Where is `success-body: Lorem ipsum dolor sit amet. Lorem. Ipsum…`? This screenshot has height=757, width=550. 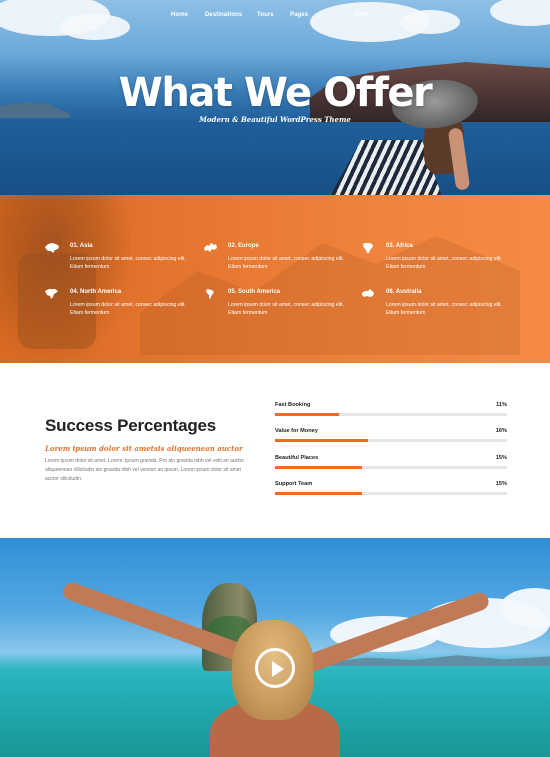
success-body: Lorem ipsum dolor sit amet. Lorem. Ipsum… is located at coordinates (144, 470).